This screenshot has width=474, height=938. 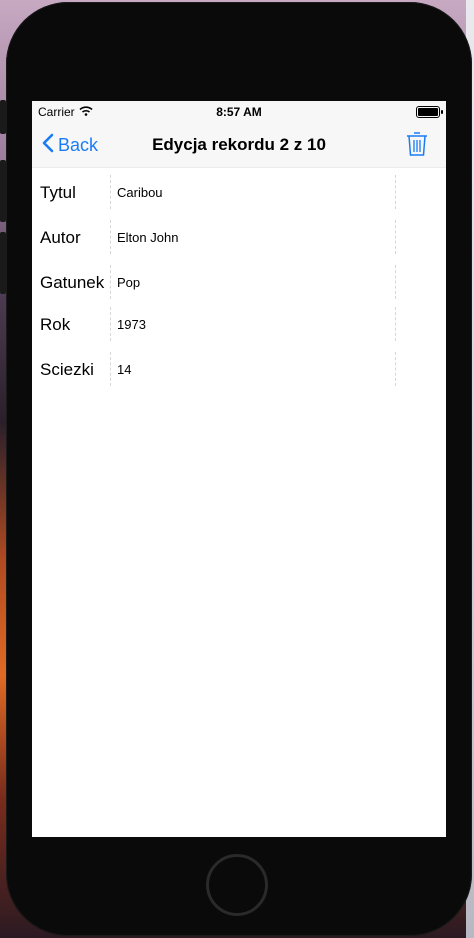 What do you see at coordinates (3, 117) in the screenshot?
I see `mute-switch` at bounding box center [3, 117].